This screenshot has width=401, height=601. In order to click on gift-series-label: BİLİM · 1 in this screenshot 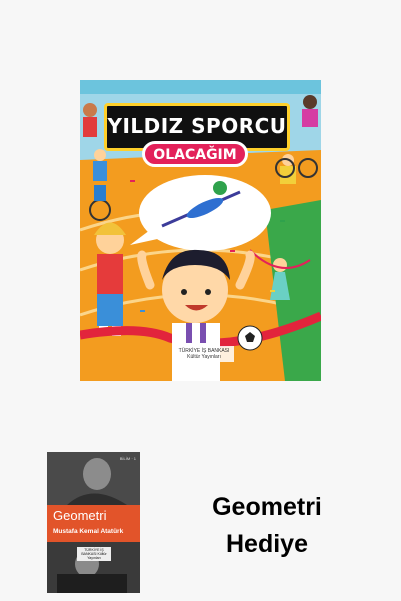, I will do `click(127, 458)`.